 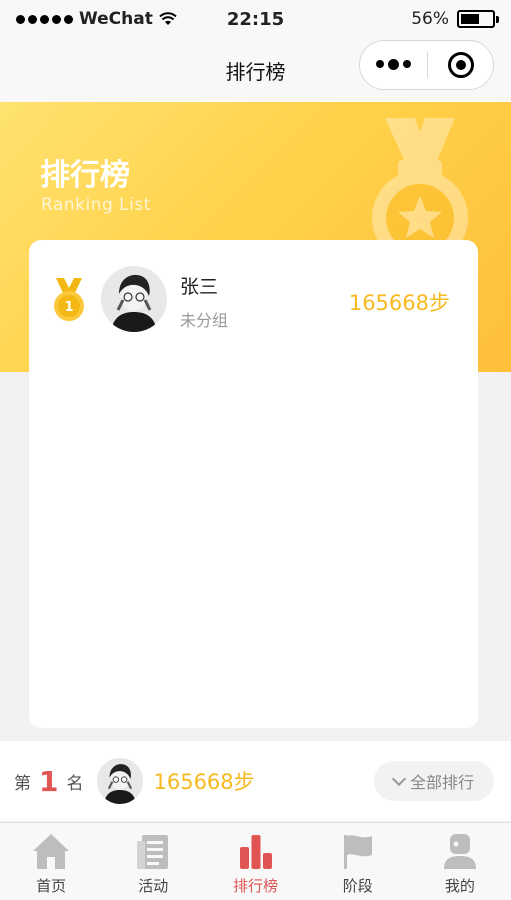 What do you see at coordinates (459, 851) in the screenshot?
I see `profile-icon` at bounding box center [459, 851].